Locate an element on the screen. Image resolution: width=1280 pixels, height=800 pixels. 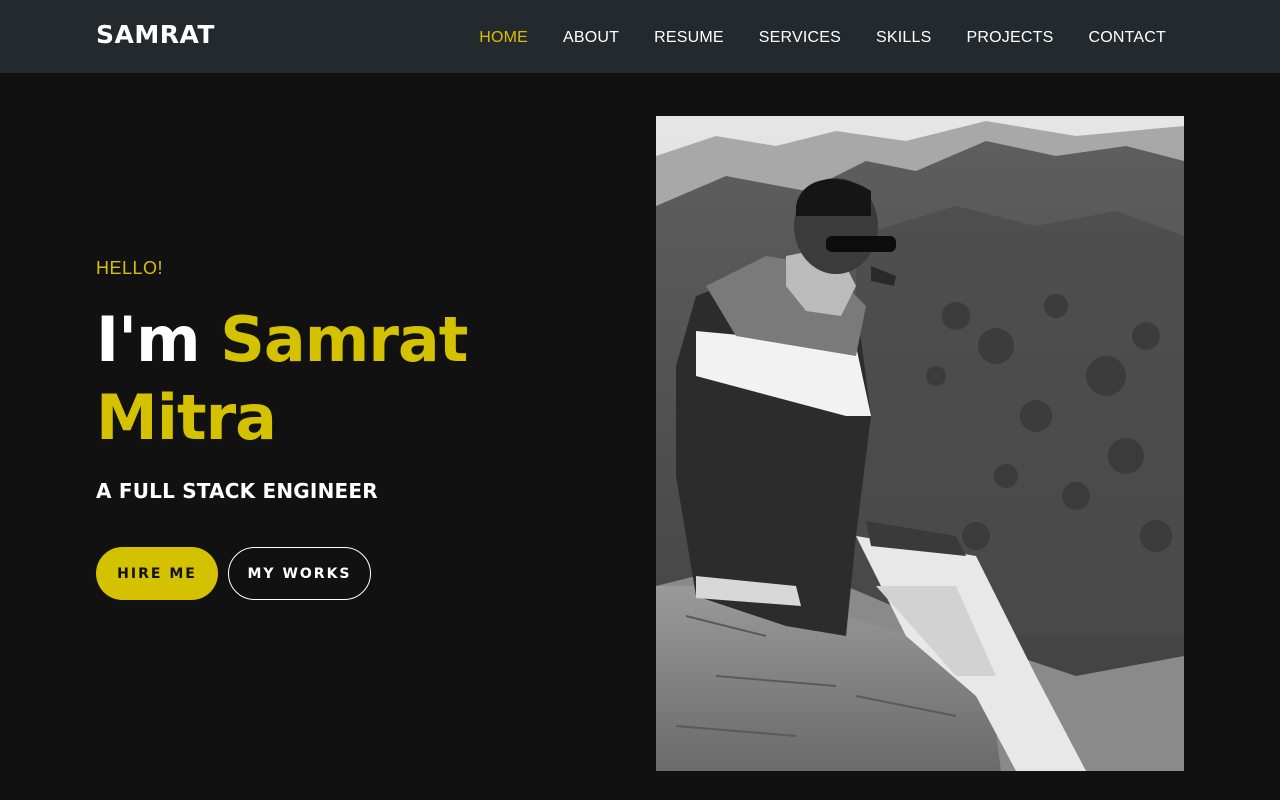
nav-link-home: HOME is located at coordinates (503, 37).